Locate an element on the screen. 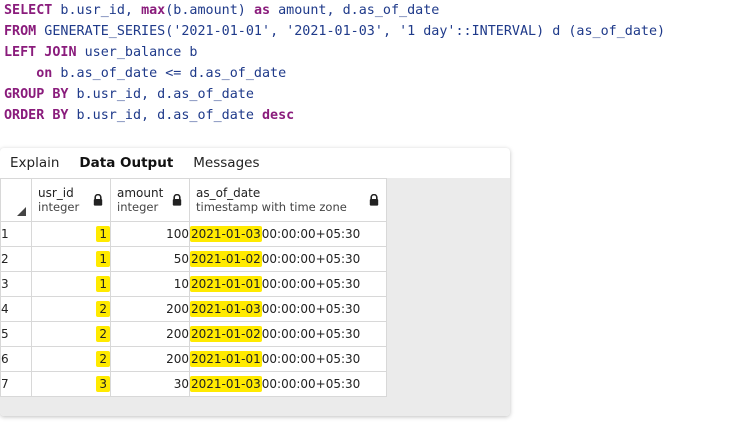 Image resolution: width=747 pixels, height=423 pixels. column-header-amount: amount integer is located at coordinates (150, 200).